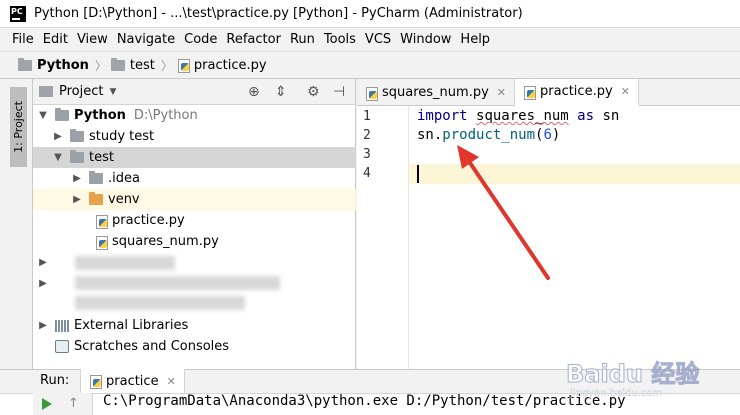  I want to click on run-label: Run:, so click(55, 380).